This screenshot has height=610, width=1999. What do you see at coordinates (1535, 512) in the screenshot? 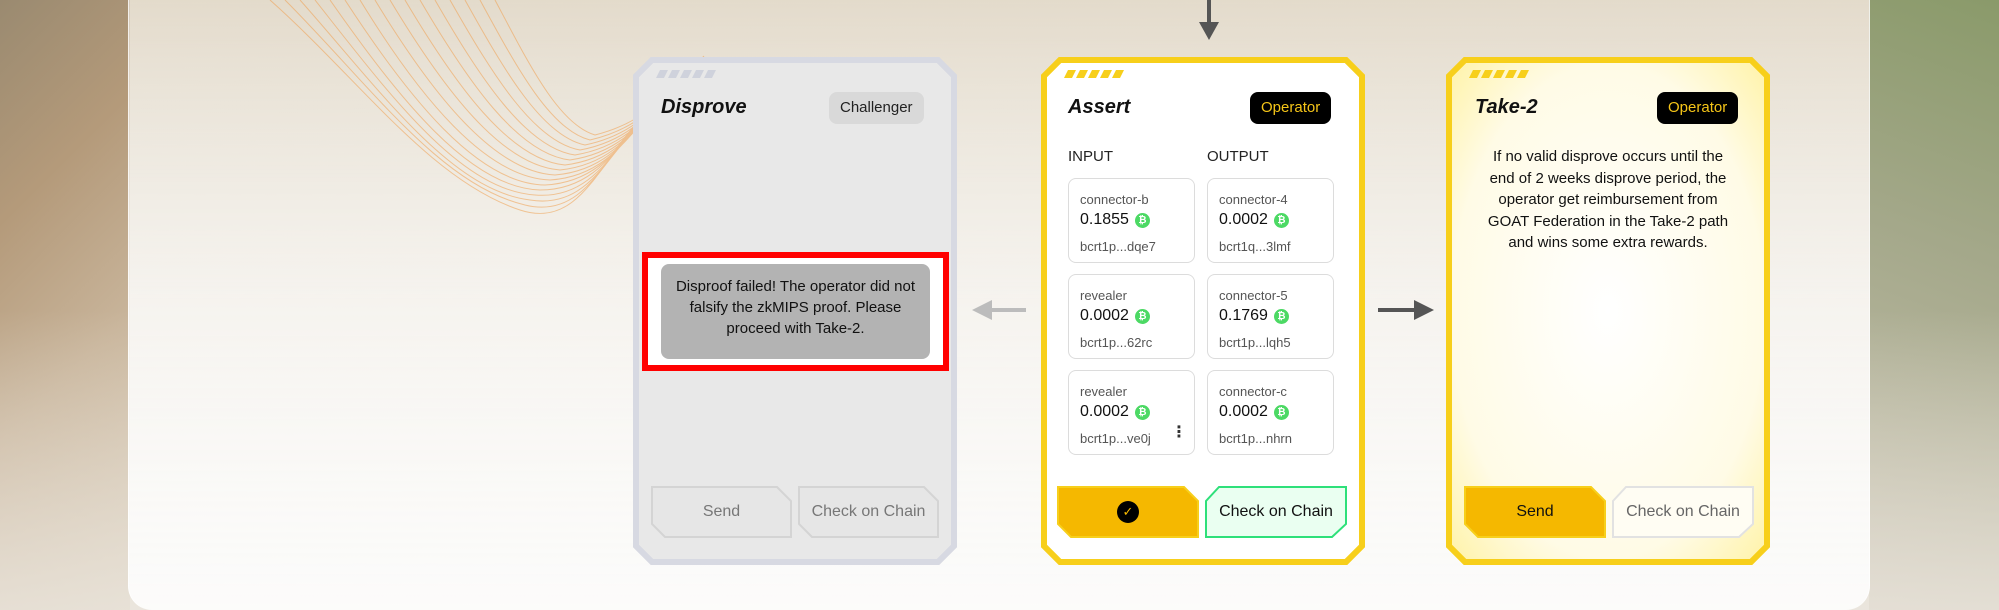
I see `take2-send-button: Send` at bounding box center [1535, 512].